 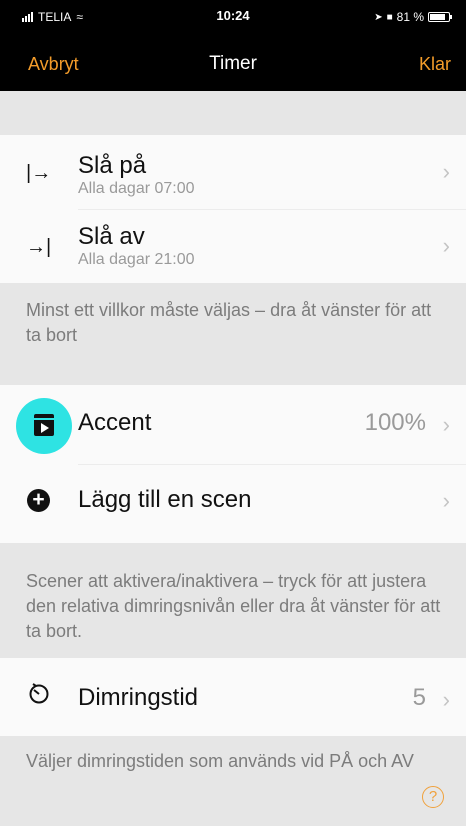 What do you see at coordinates (410, 17) in the screenshot?
I see `battery-percent: 81 %` at bounding box center [410, 17].